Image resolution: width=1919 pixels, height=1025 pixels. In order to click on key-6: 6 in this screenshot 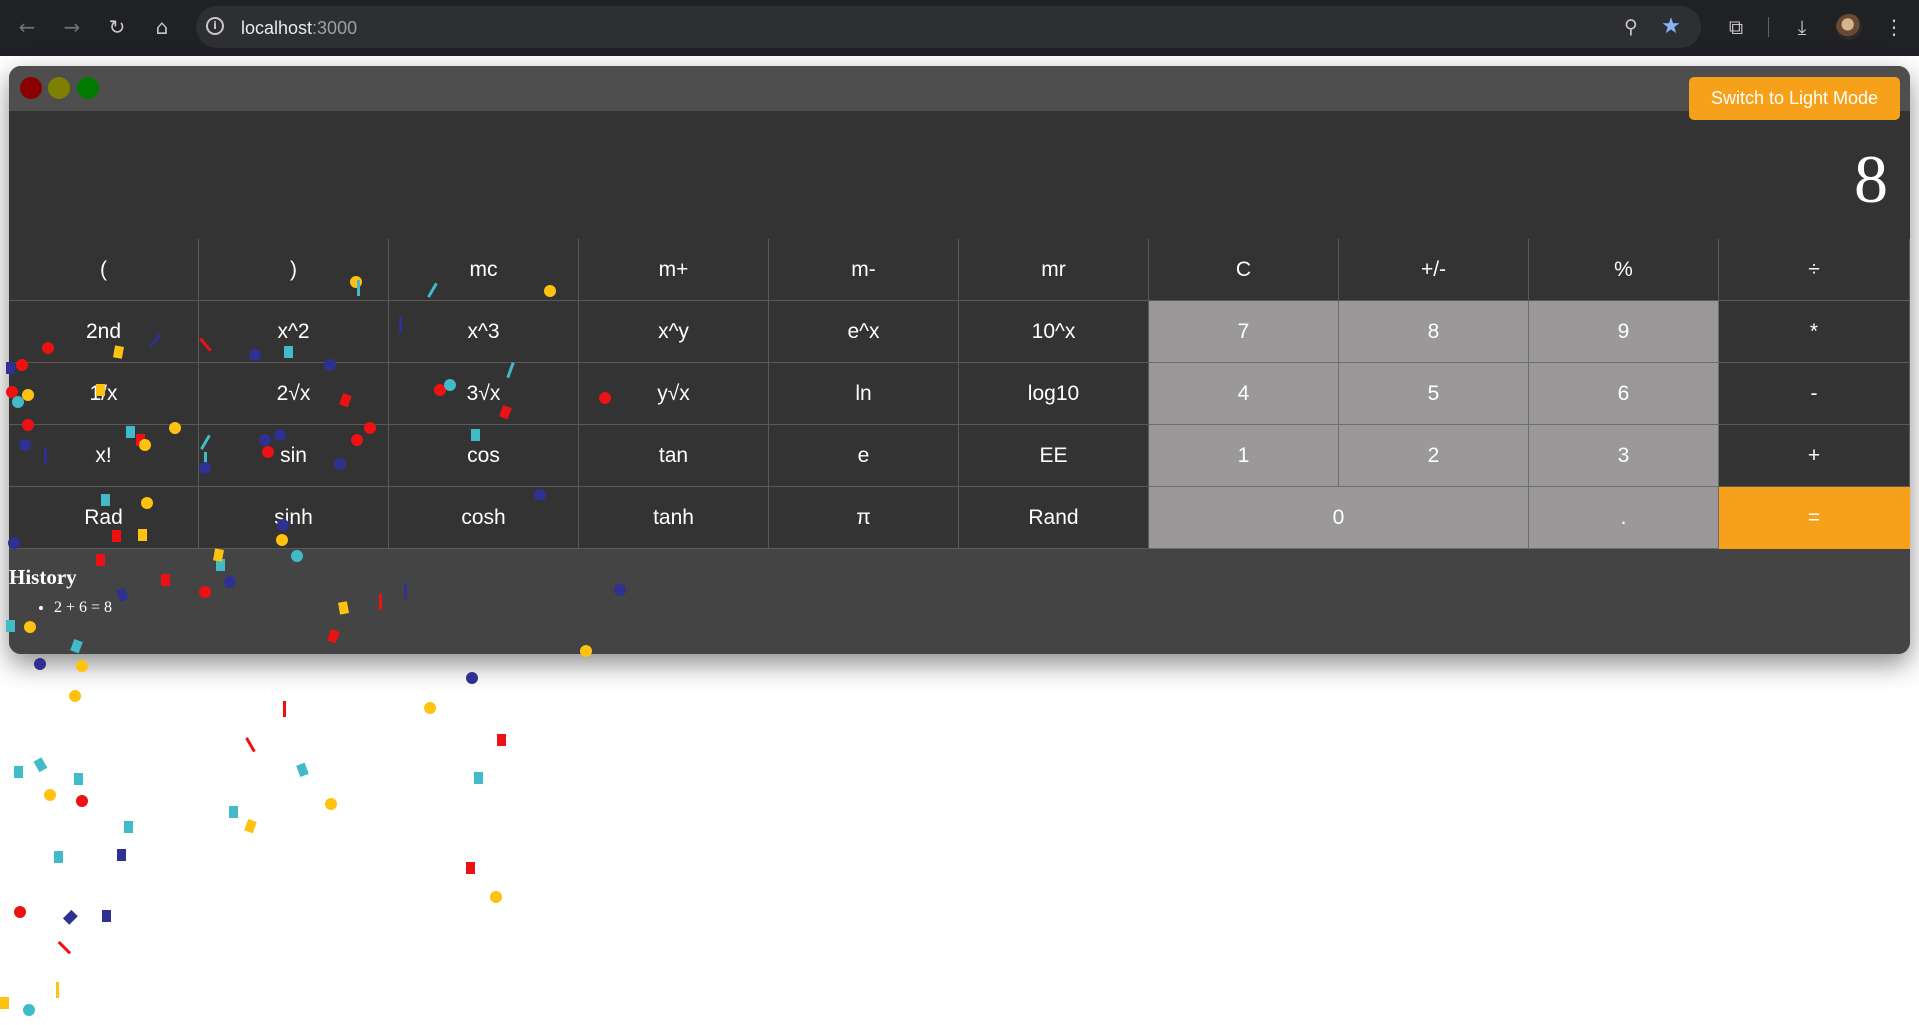, I will do `click(1624, 394)`.